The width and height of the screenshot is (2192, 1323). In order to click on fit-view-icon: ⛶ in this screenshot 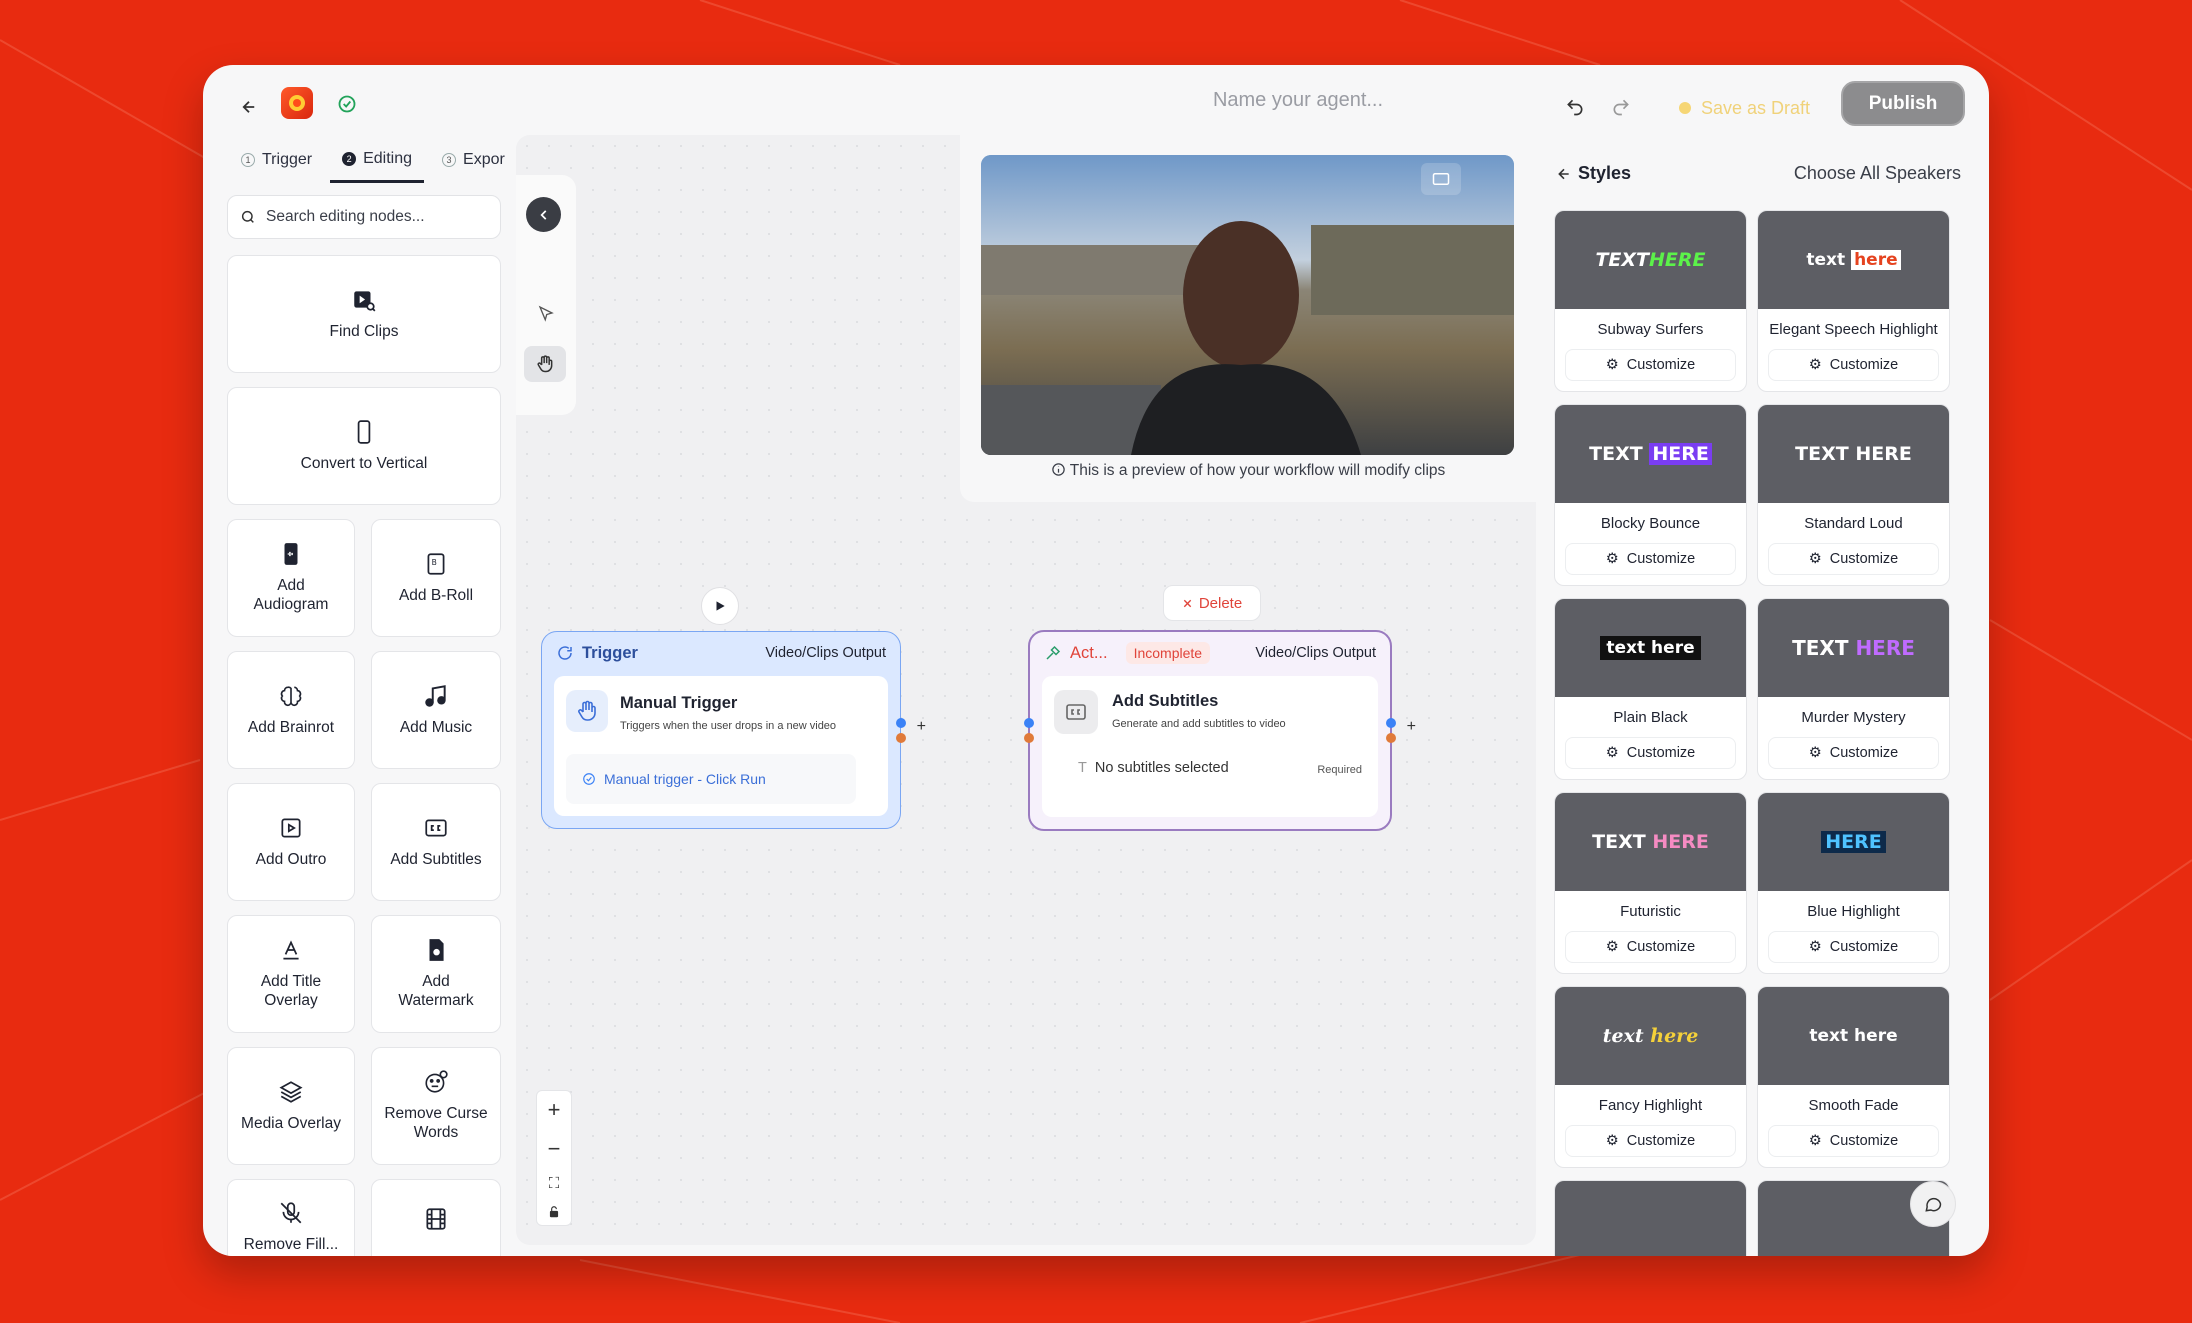, I will do `click(554, 1183)`.